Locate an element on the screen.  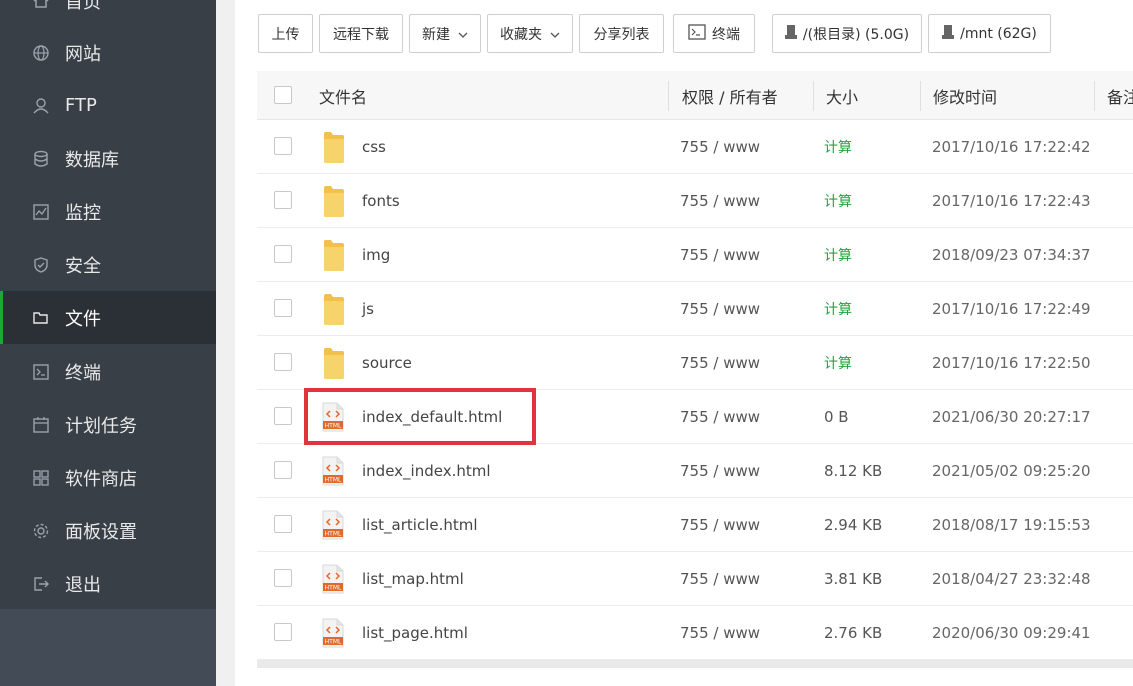
sidebar-item-label: 终端 is located at coordinates (83, 373).